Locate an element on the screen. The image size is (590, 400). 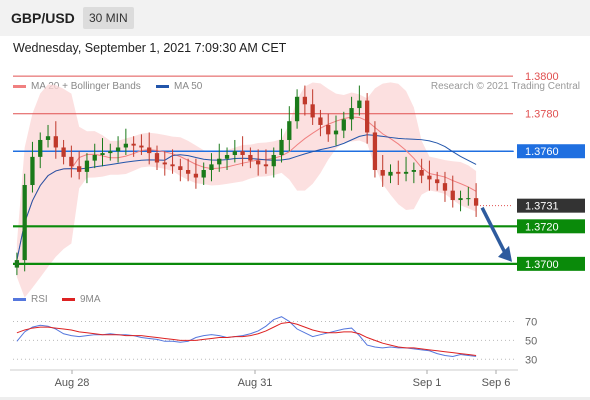
rsi-series-9ma is located at coordinates (246, 338).